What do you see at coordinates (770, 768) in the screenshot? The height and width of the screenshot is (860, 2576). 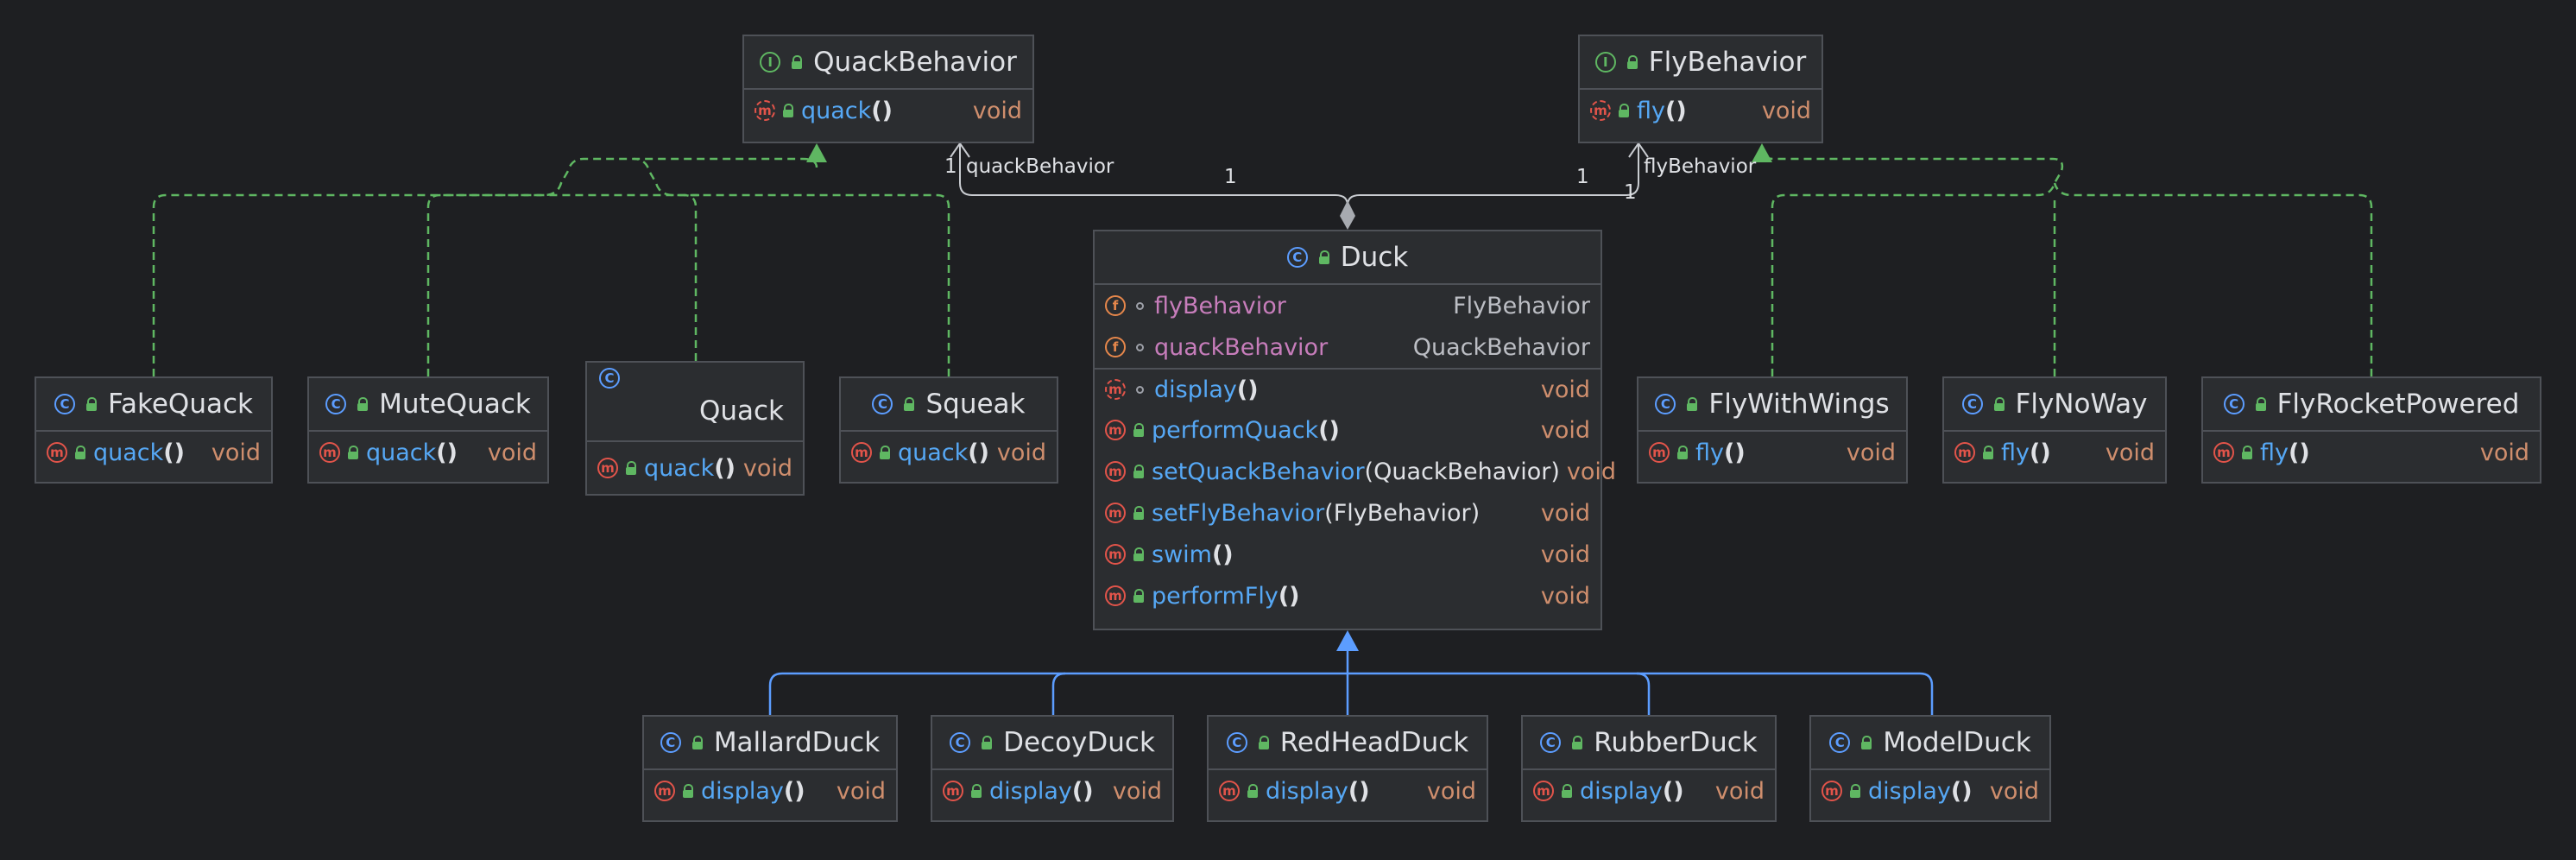 I see `mallardduck-class: C MallardDuck m display() void` at bounding box center [770, 768].